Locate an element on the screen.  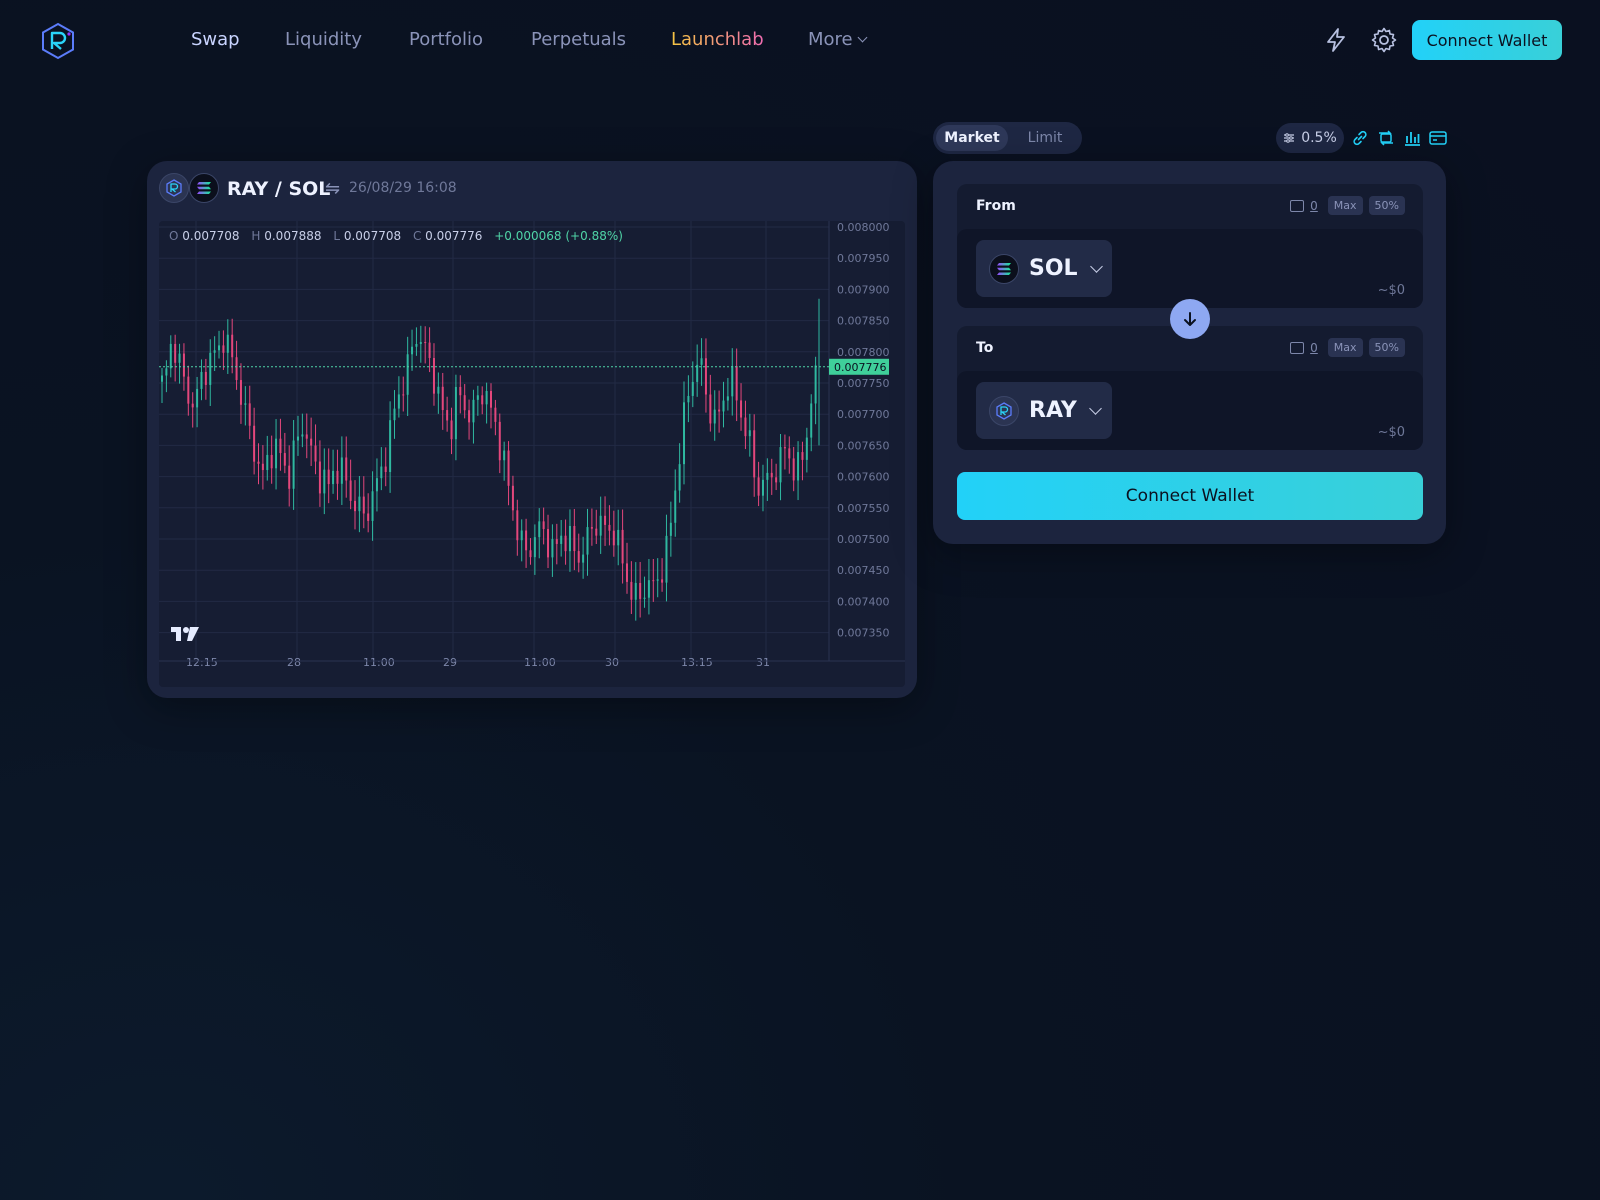
swap-pair-icon: ⇋ is located at coordinates (332, 188).